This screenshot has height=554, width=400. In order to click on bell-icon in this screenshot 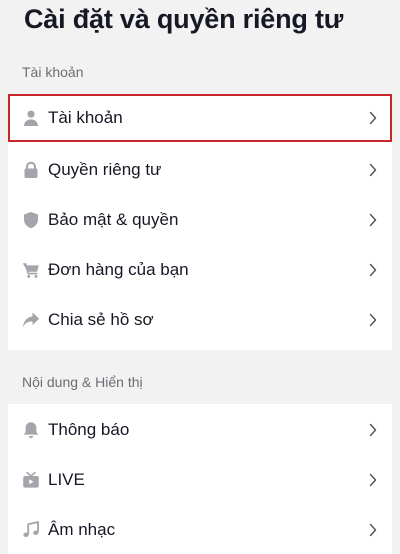, I will do `click(31, 430)`.